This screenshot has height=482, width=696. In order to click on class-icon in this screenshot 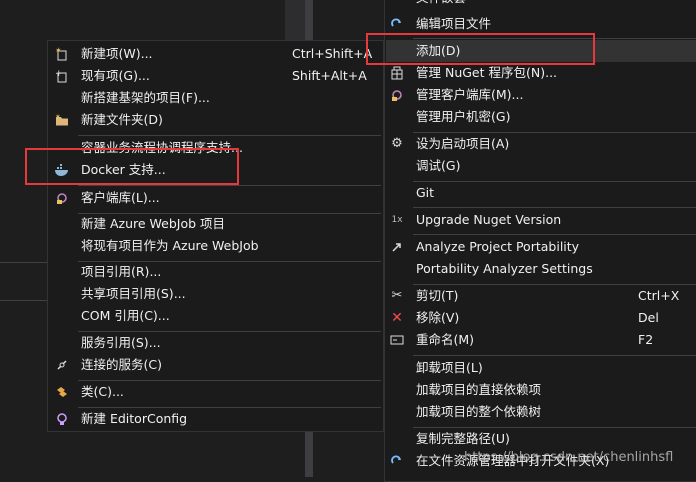, I will do `click(62, 392)`.